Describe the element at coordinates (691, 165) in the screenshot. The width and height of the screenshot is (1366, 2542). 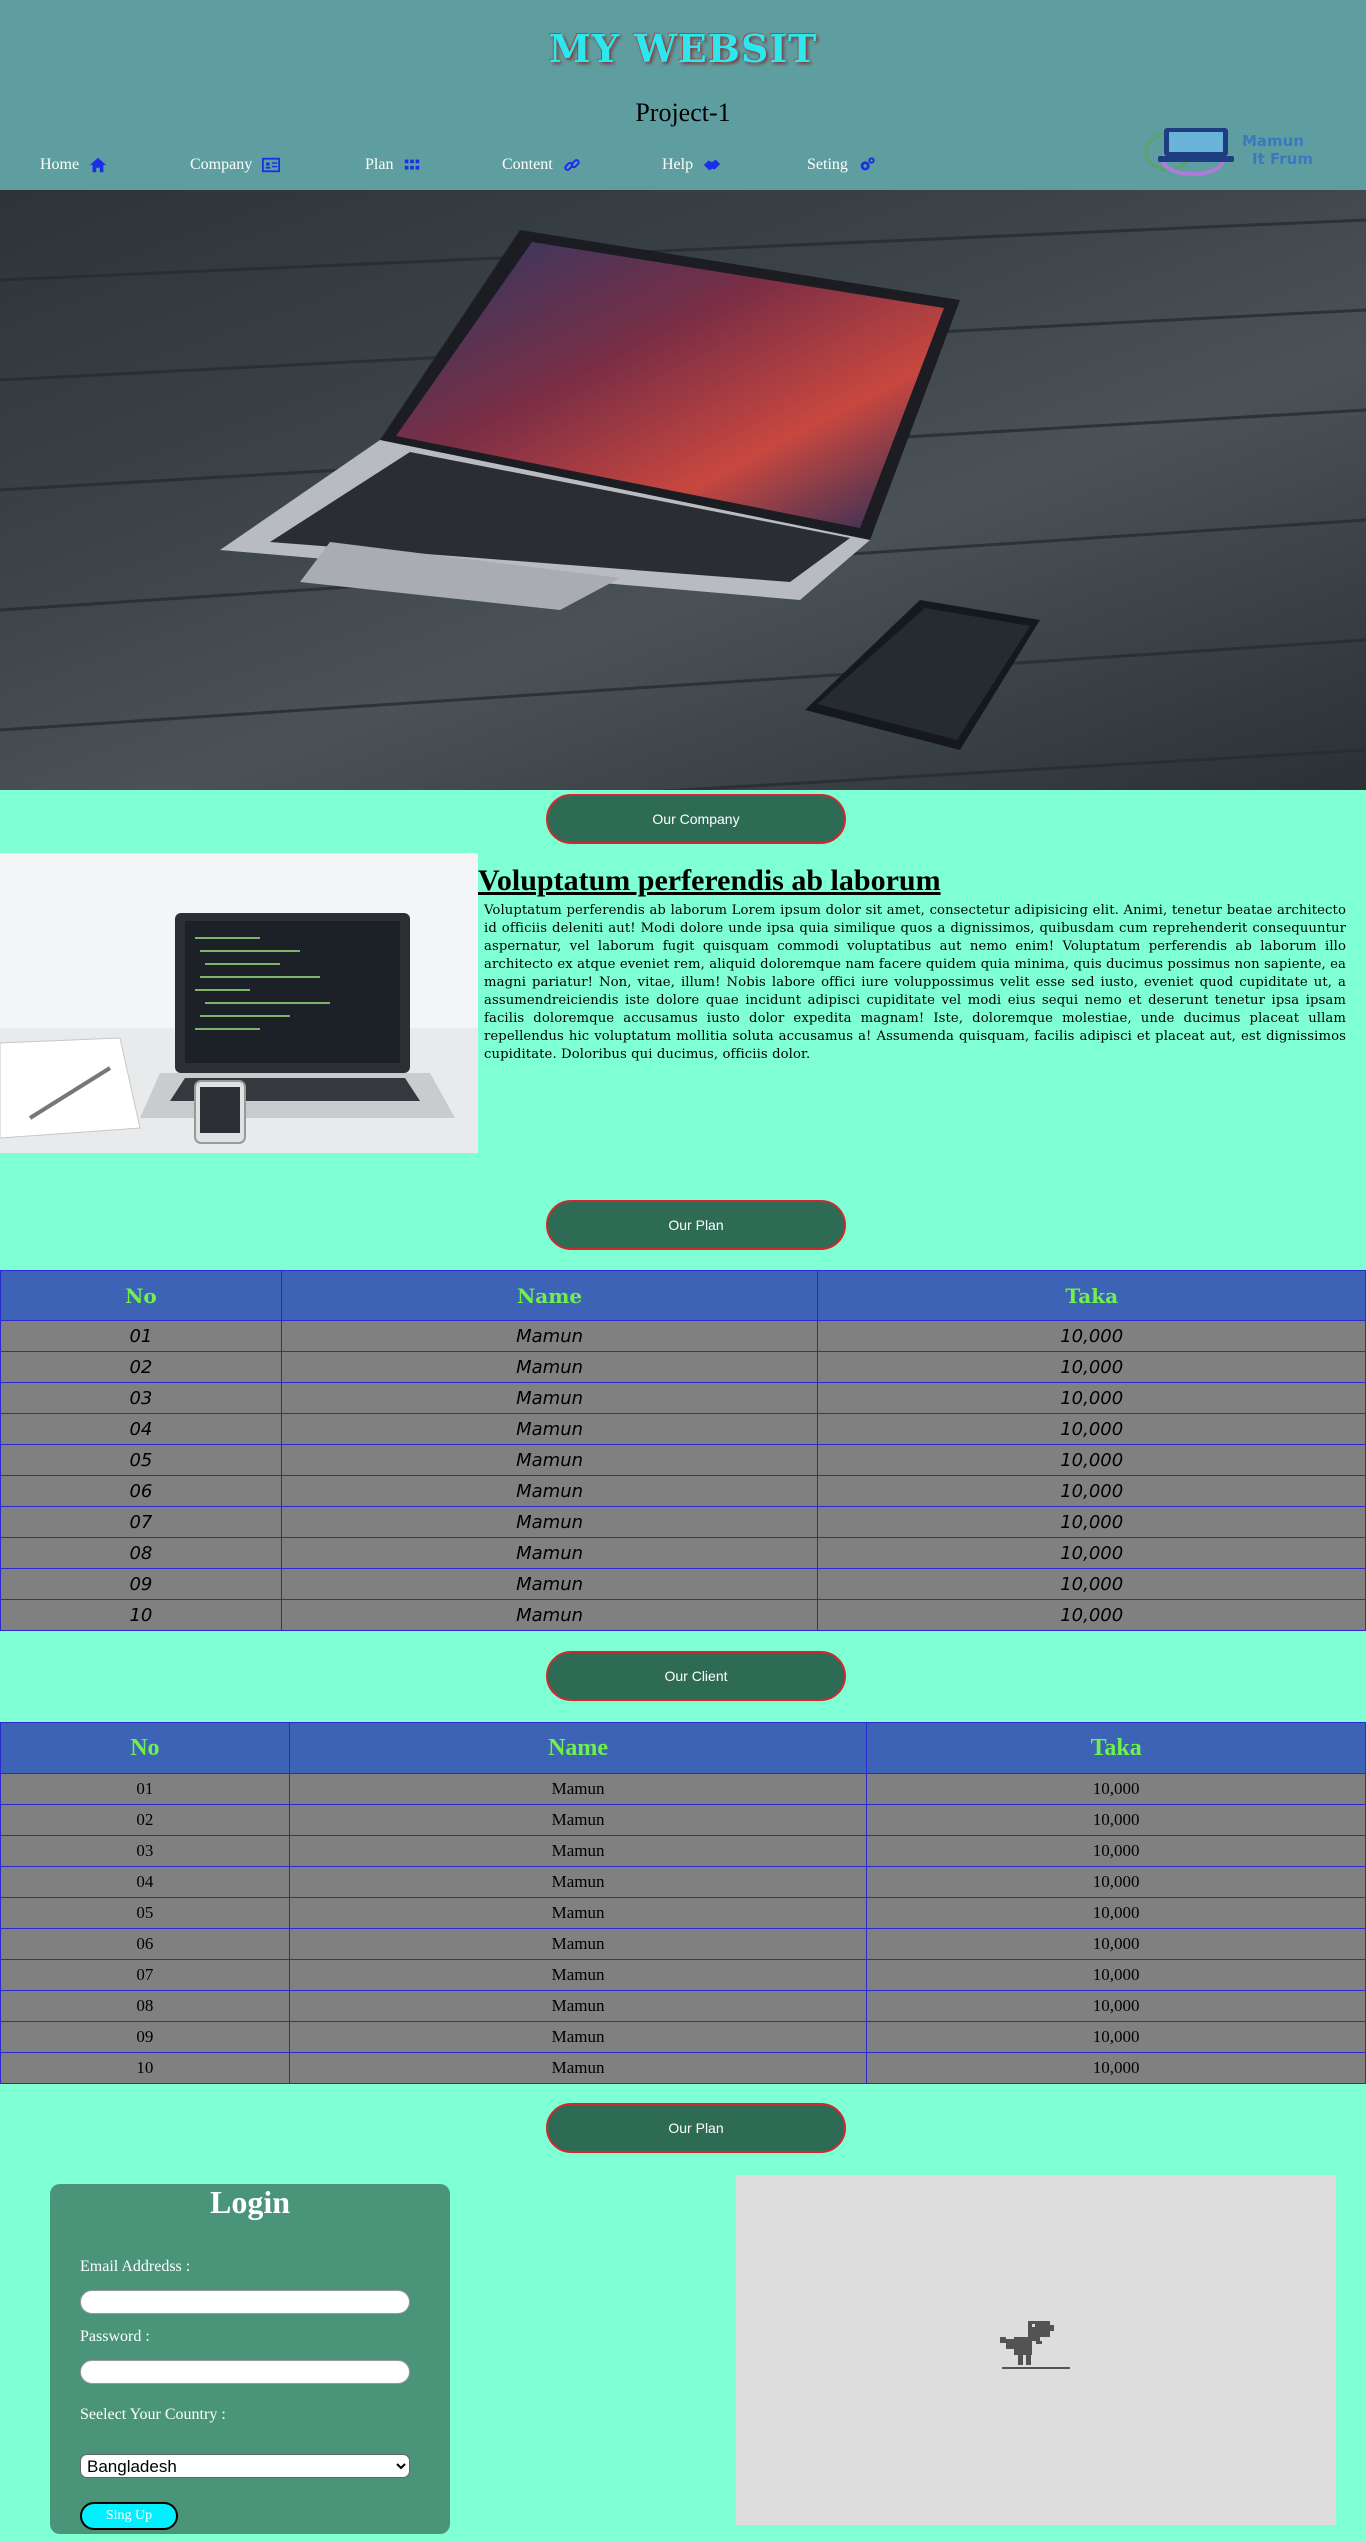
I see `nav-item-help: Help` at that location.